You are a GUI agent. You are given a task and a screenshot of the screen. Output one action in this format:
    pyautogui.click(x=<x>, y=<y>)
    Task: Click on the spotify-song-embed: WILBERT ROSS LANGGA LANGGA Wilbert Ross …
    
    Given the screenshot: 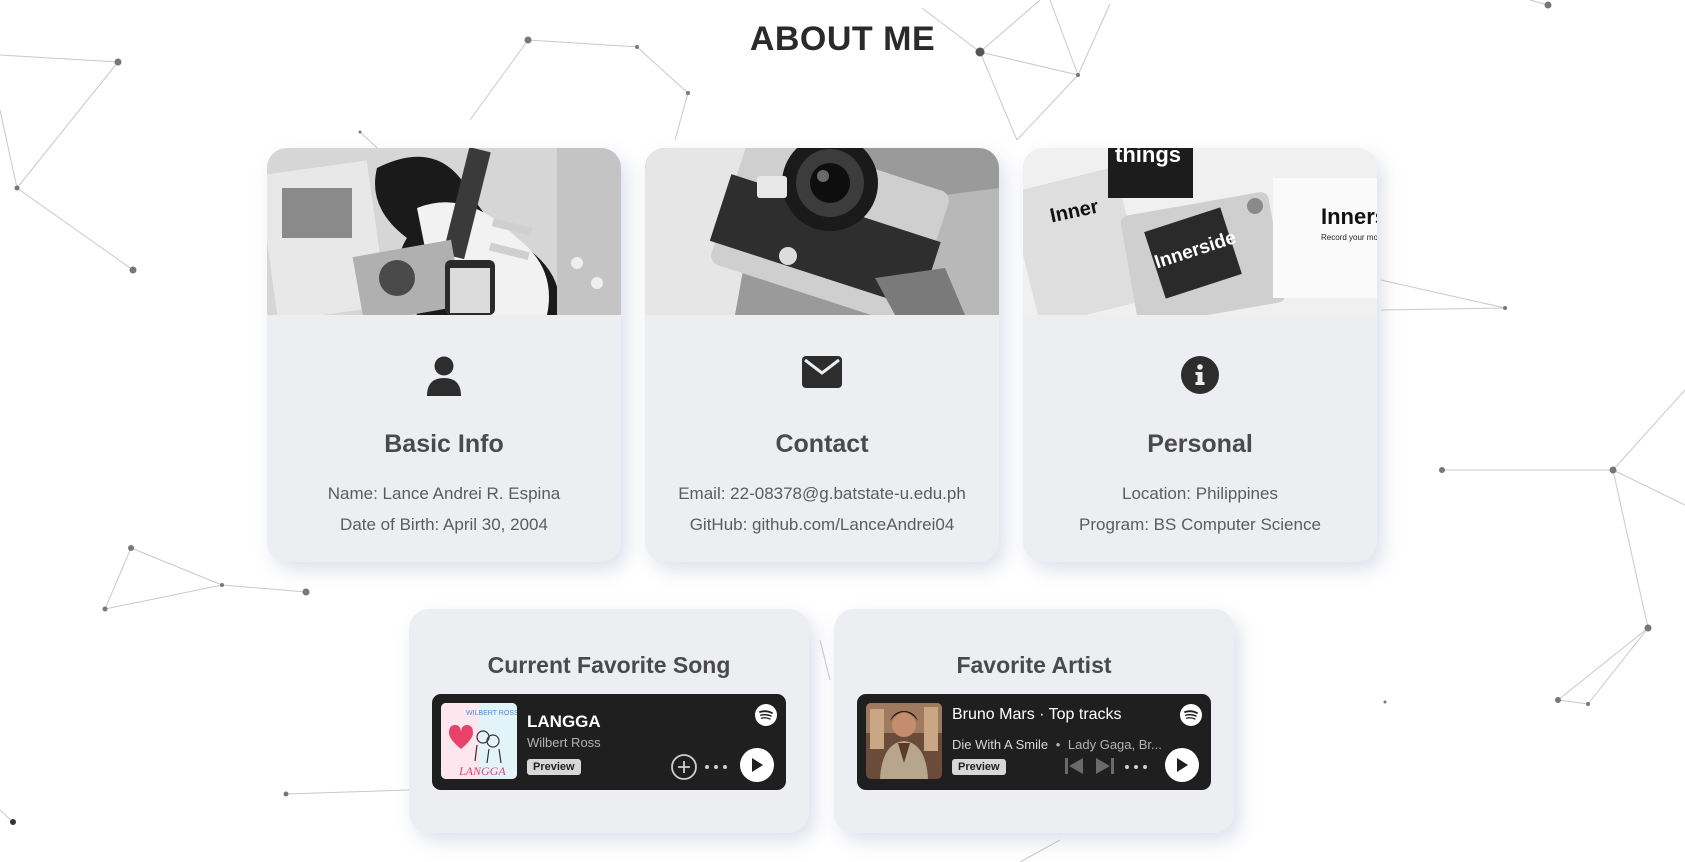 What is the action you would take?
    pyautogui.click(x=609, y=742)
    